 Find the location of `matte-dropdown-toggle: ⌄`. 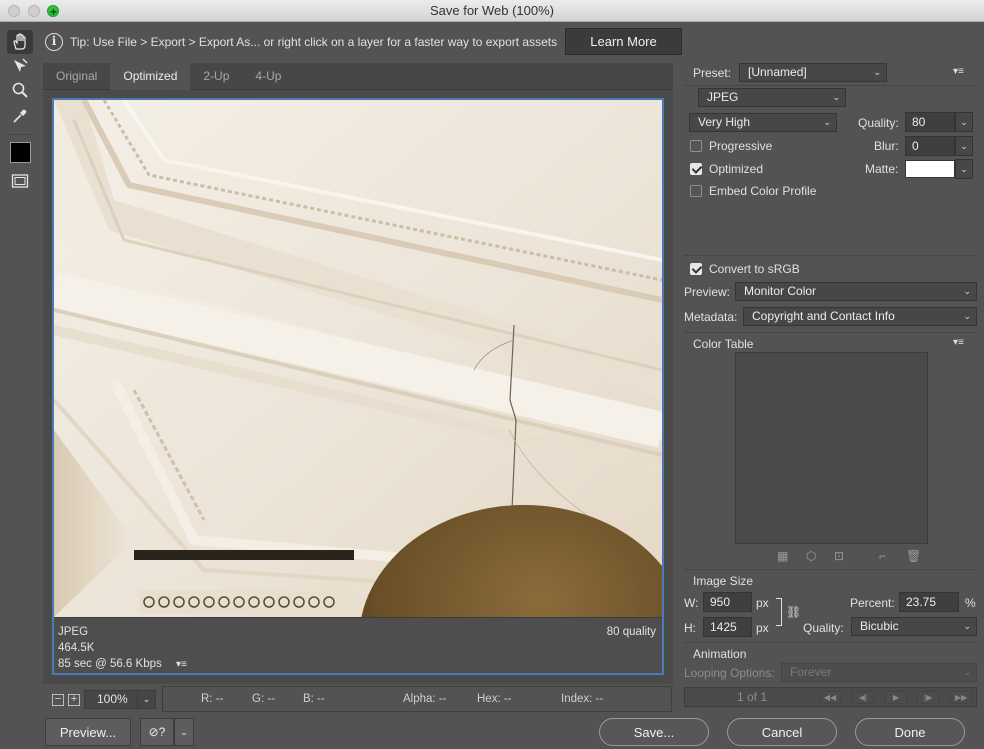

matte-dropdown-toggle: ⌄ is located at coordinates (964, 169).